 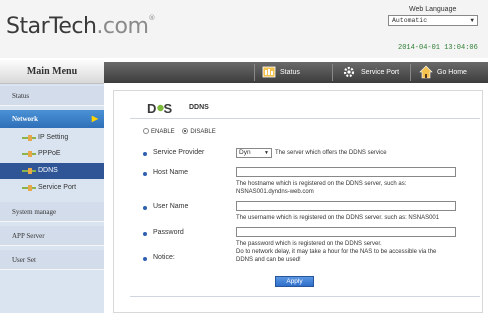 What do you see at coordinates (171, 172) in the screenshot?
I see `host-name-label: Host Name` at bounding box center [171, 172].